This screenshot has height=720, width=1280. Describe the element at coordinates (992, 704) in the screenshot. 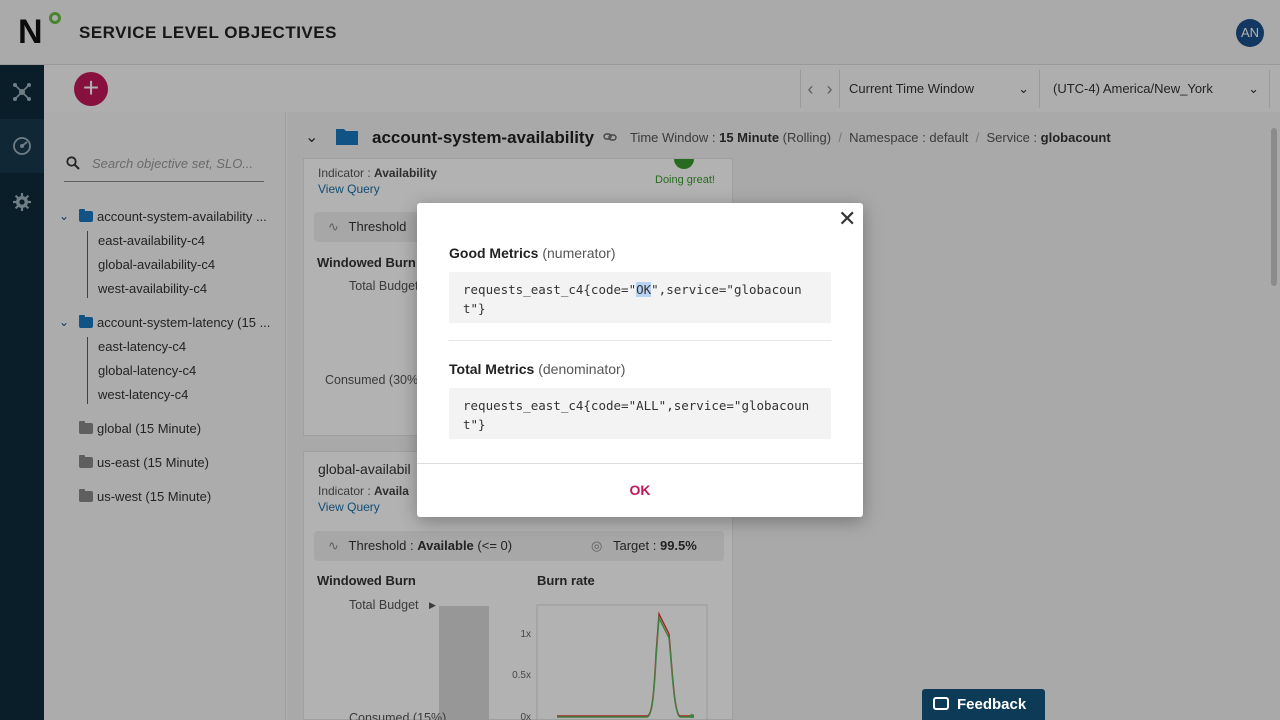

I see `feedback-label: Feedback` at that location.